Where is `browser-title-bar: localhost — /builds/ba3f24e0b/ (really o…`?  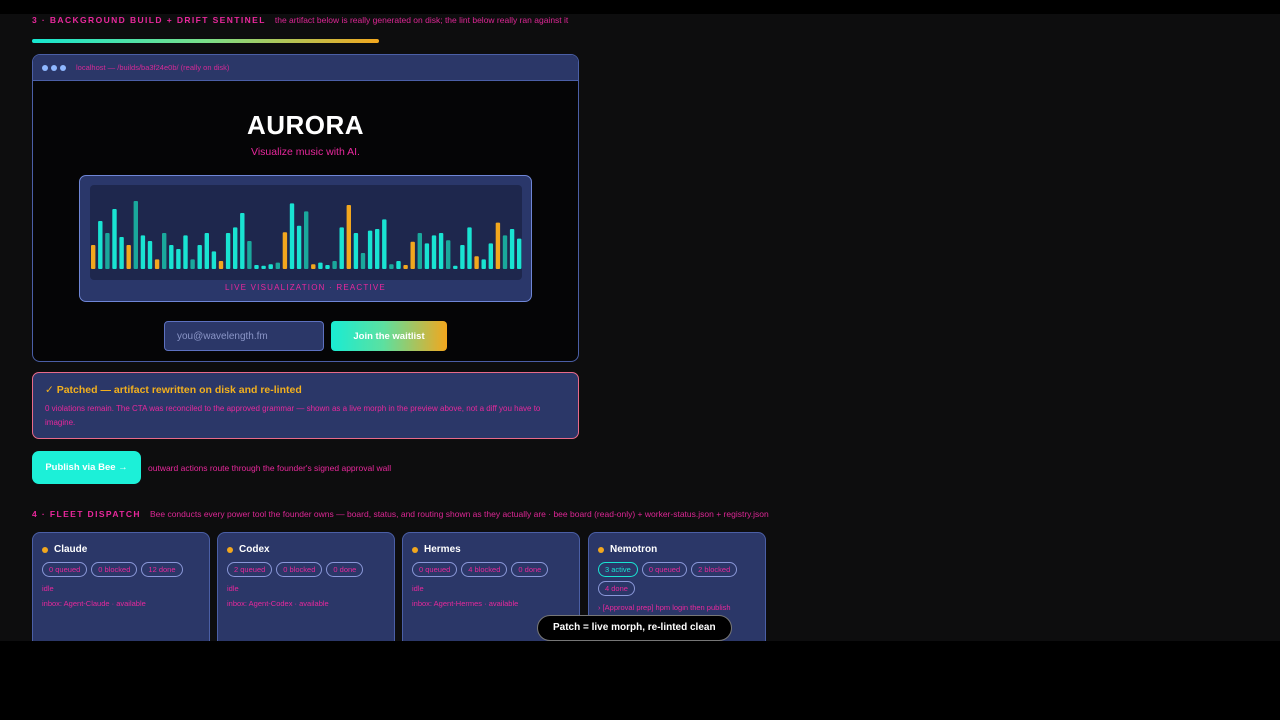 browser-title-bar: localhost — /builds/ba3f24e0b/ (really o… is located at coordinates (305, 68).